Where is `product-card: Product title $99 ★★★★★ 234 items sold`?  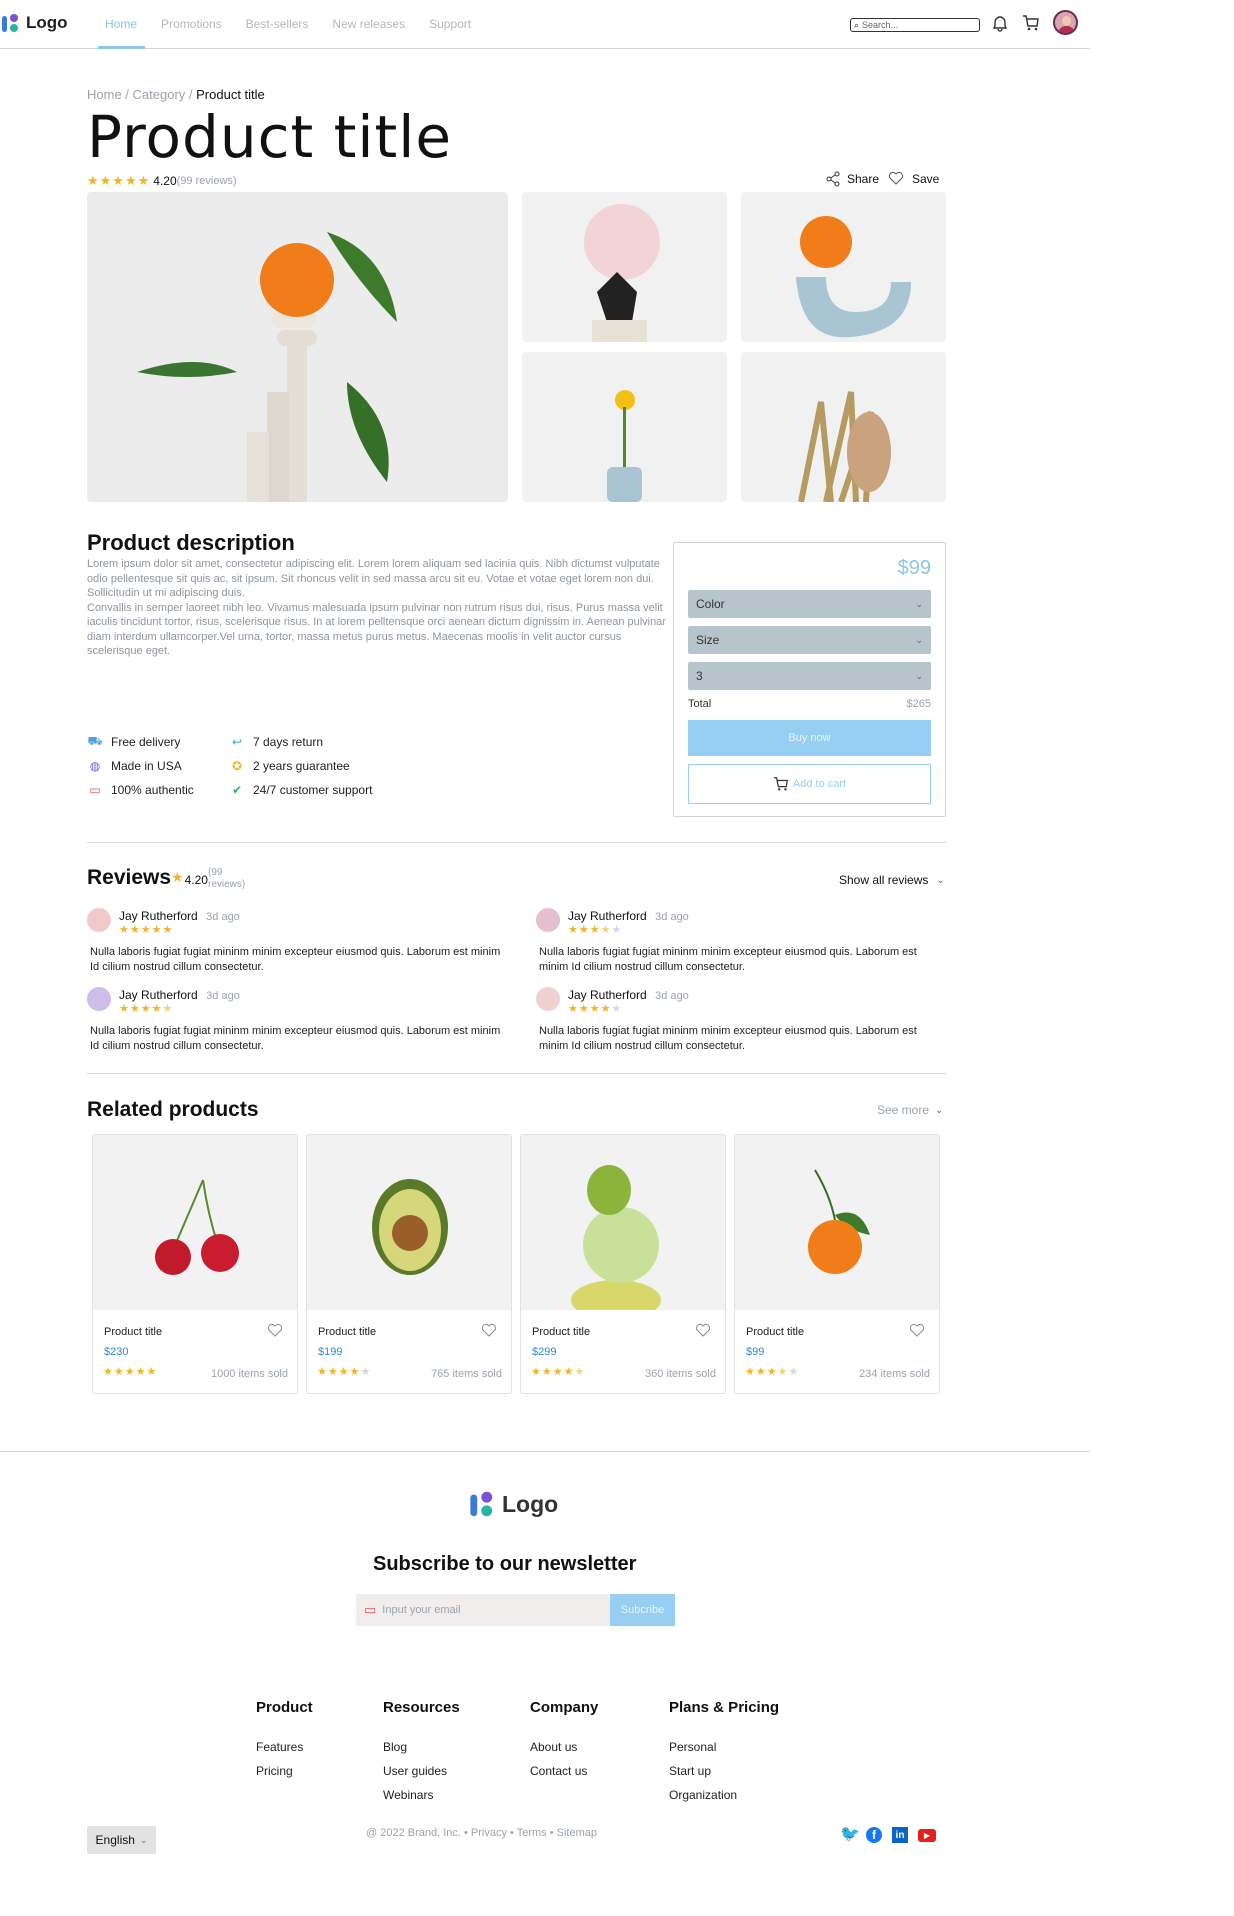
product-card: Product title $99 ★★★★★ 234 items sold is located at coordinates (837, 1264).